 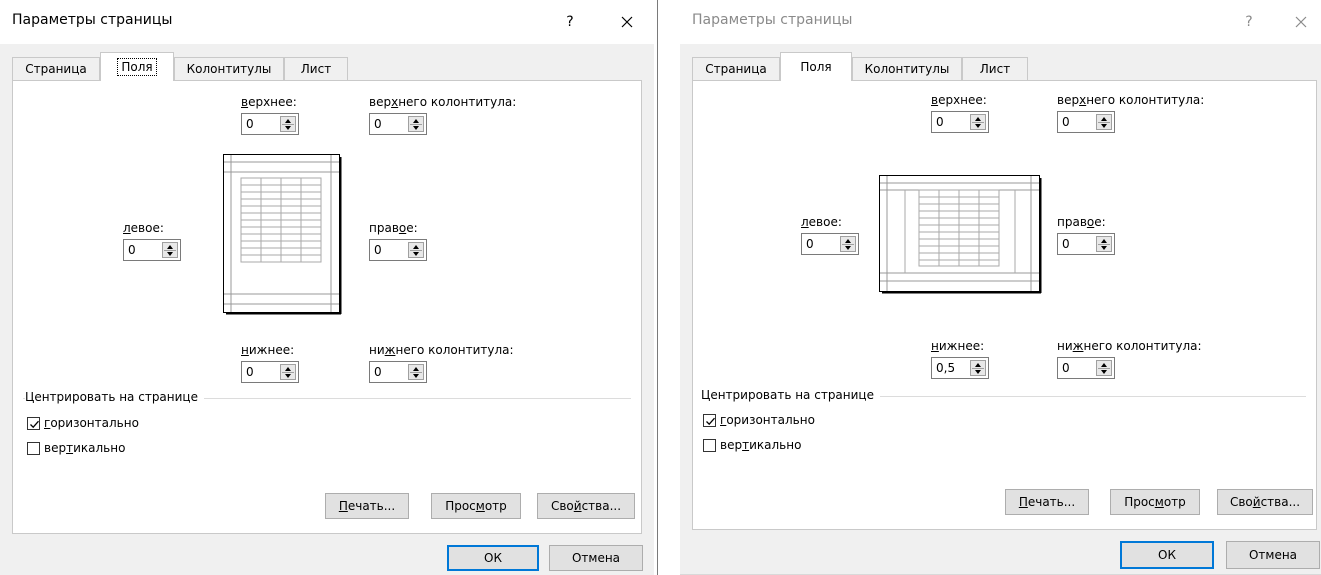 I want to click on bottom-margin-spinner: 0, so click(x=270, y=372).